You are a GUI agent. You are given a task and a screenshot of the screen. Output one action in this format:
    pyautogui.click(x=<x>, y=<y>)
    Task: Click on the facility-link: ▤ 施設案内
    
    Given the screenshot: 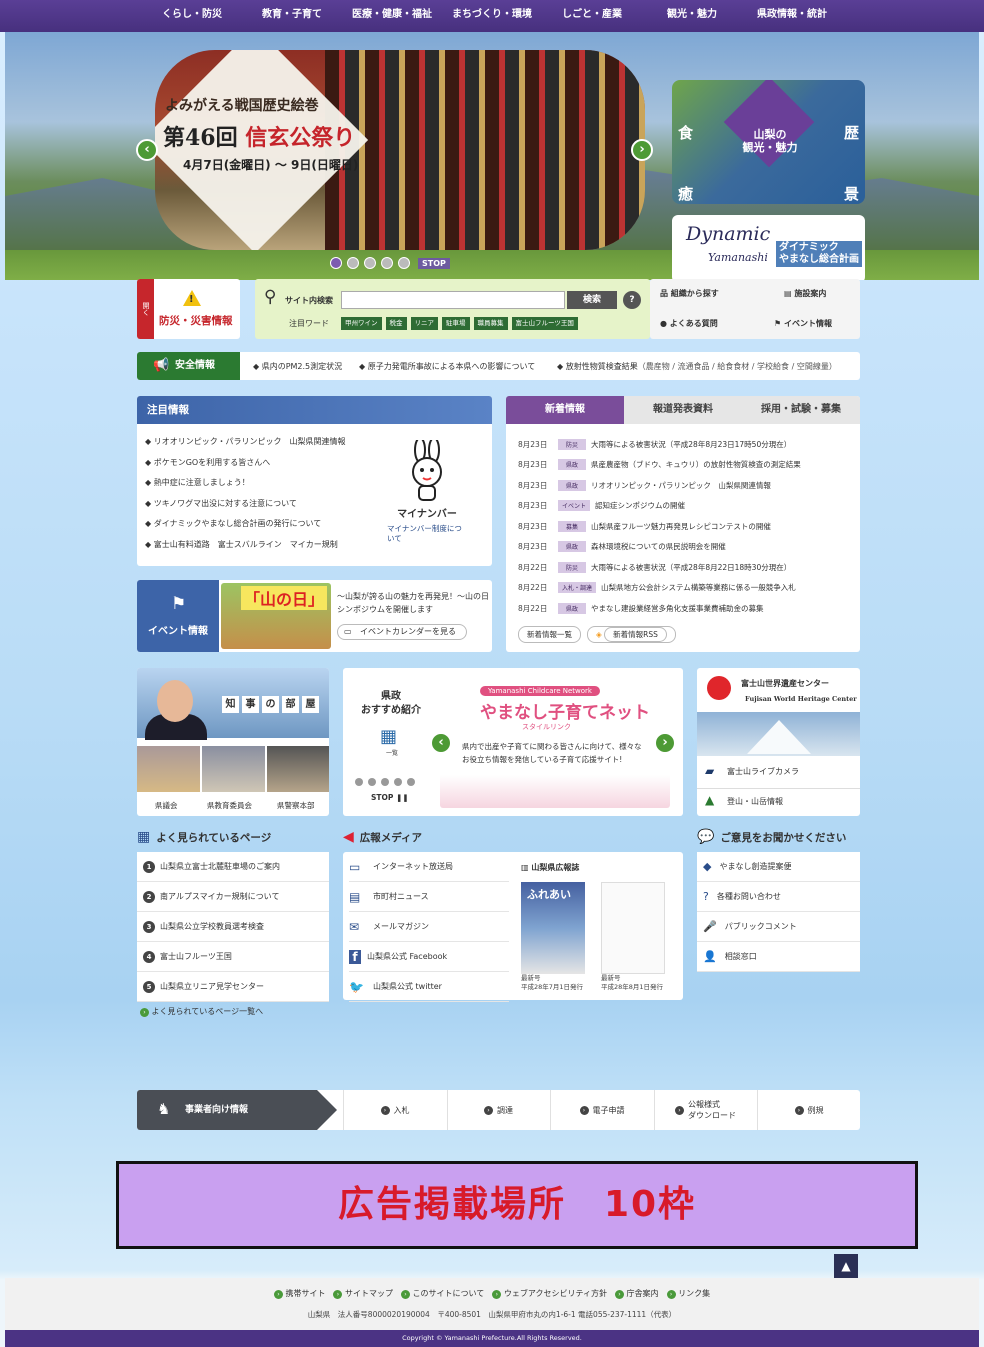 What is the action you would take?
    pyautogui.click(x=805, y=293)
    